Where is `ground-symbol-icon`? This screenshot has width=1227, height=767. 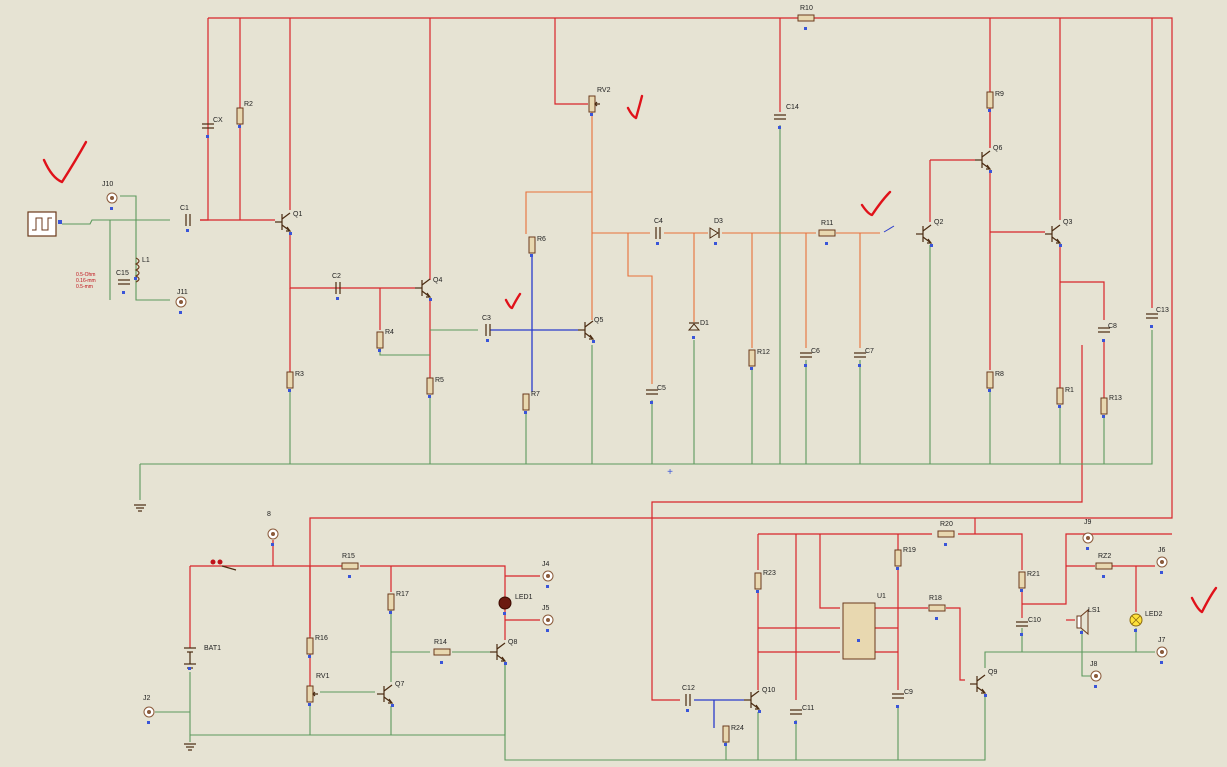
ground-symbol-icon is located at coordinates (140, 508).